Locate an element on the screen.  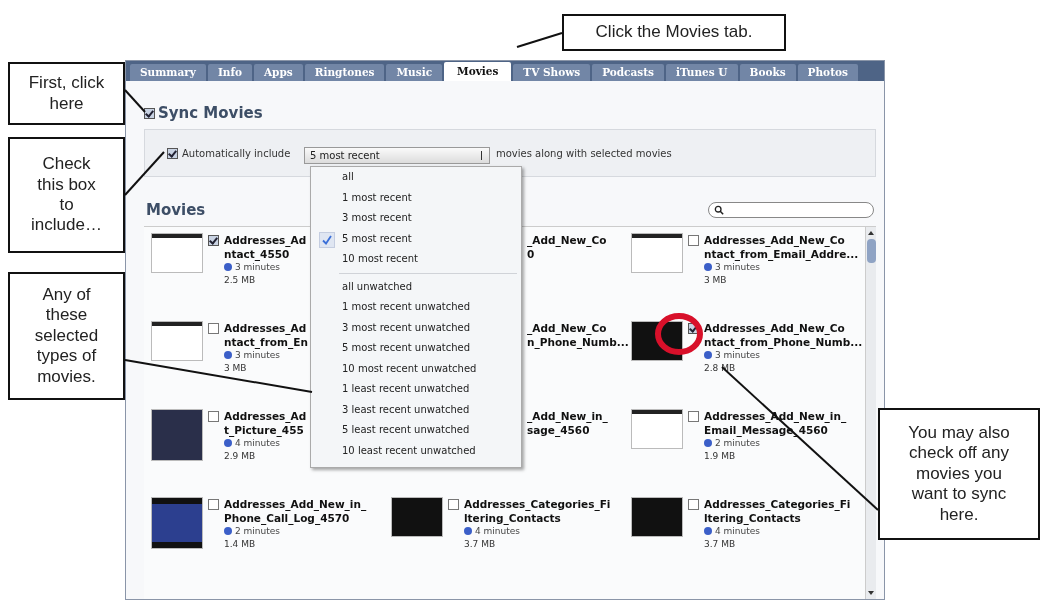
menu-item: 1 most recent is located at coordinates (416, 197).